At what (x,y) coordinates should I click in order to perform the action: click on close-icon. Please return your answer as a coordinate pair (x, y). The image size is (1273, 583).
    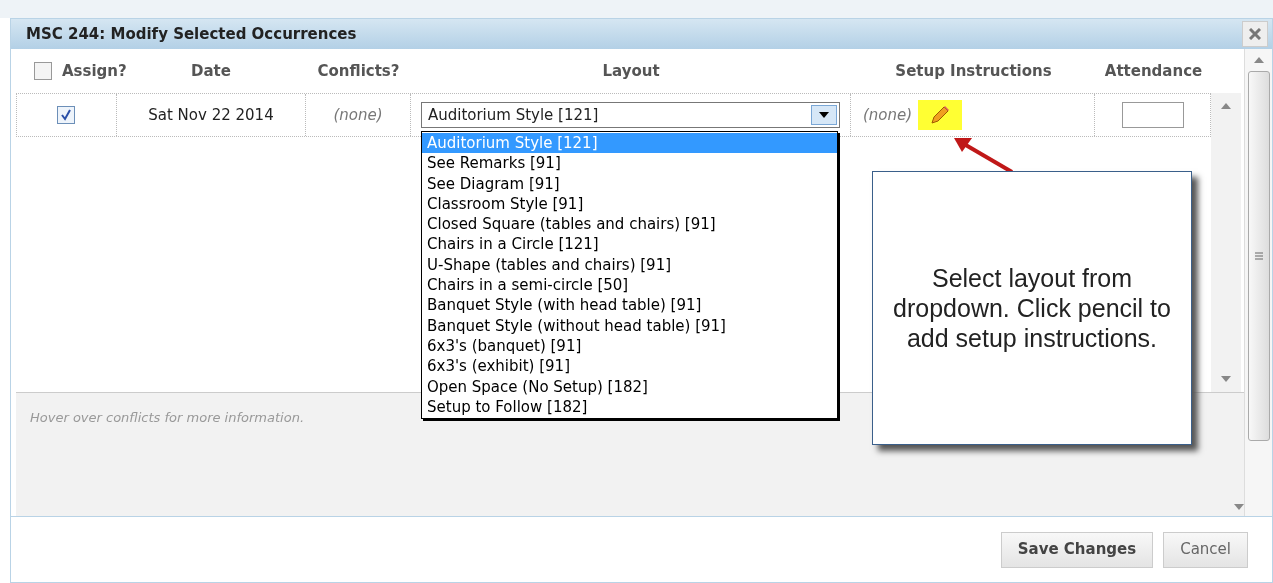
    Looking at the image, I should click on (1255, 34).